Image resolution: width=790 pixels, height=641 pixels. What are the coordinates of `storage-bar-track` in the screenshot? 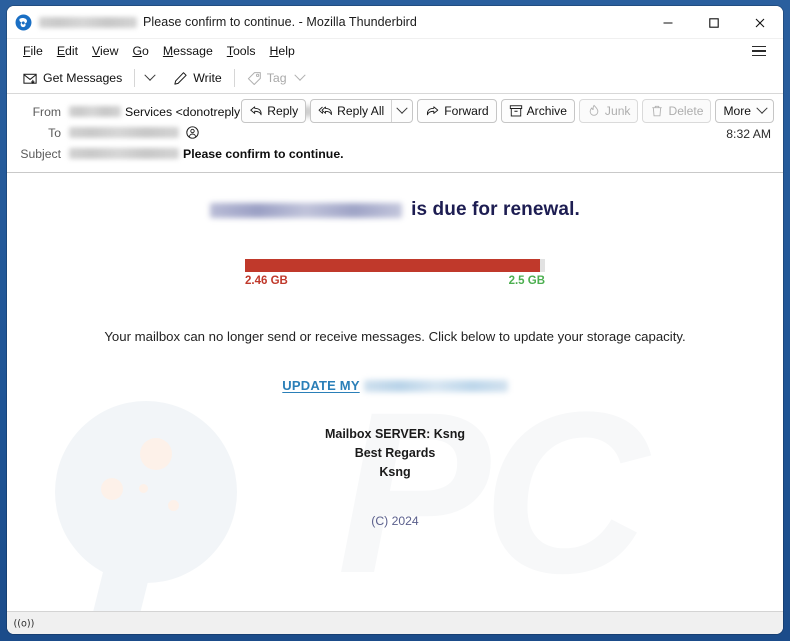 It's located at (395, 265).